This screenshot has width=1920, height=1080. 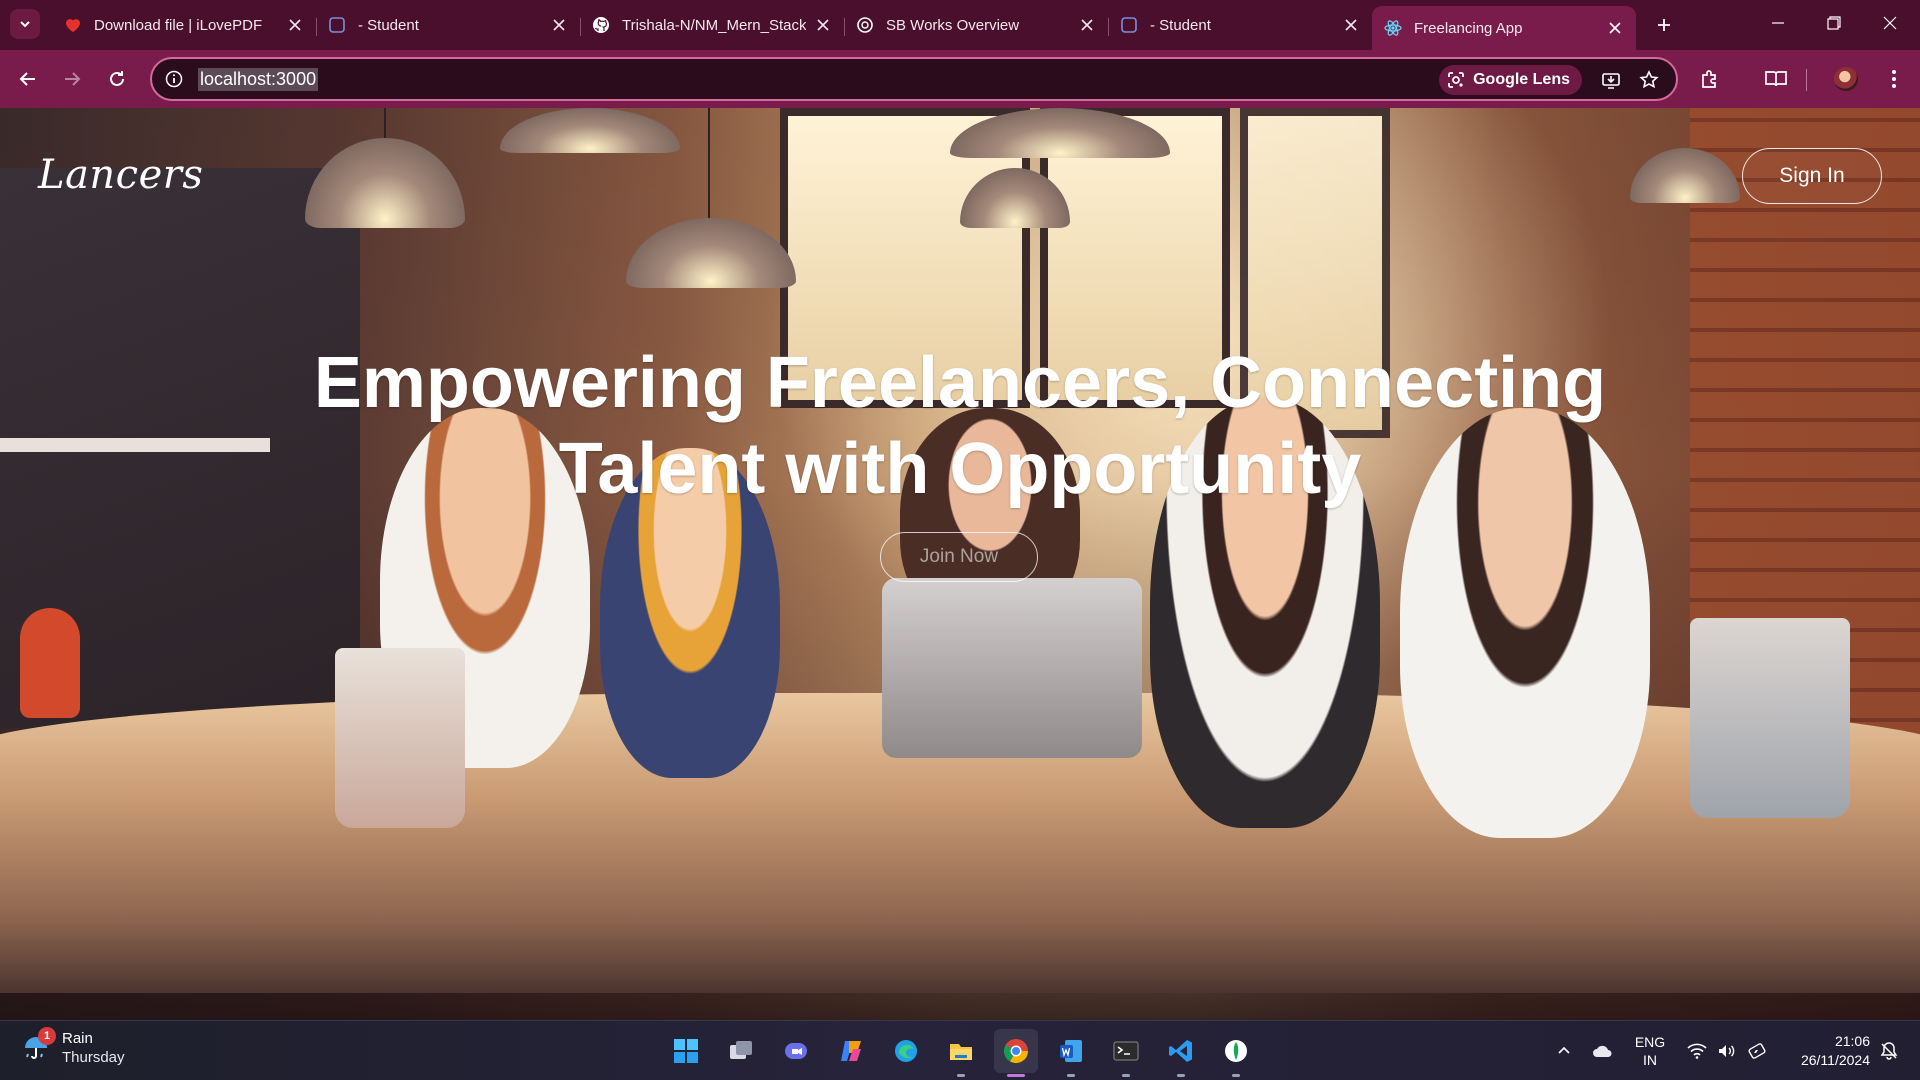 What do you see at coordinates (959, 557) in the screenshot?
I see `join-now-button: Join Now` at bounding box center [959, 557].